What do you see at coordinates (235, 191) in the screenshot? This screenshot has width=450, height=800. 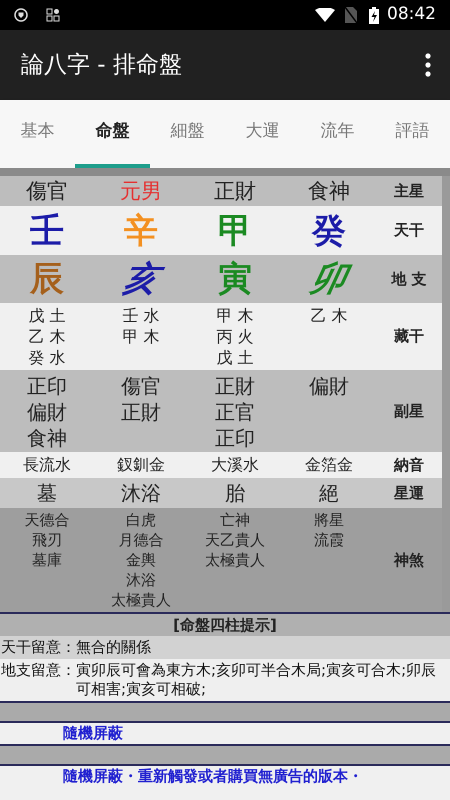 I see `main-star-text: 正財` at bounding box center [235, 191].